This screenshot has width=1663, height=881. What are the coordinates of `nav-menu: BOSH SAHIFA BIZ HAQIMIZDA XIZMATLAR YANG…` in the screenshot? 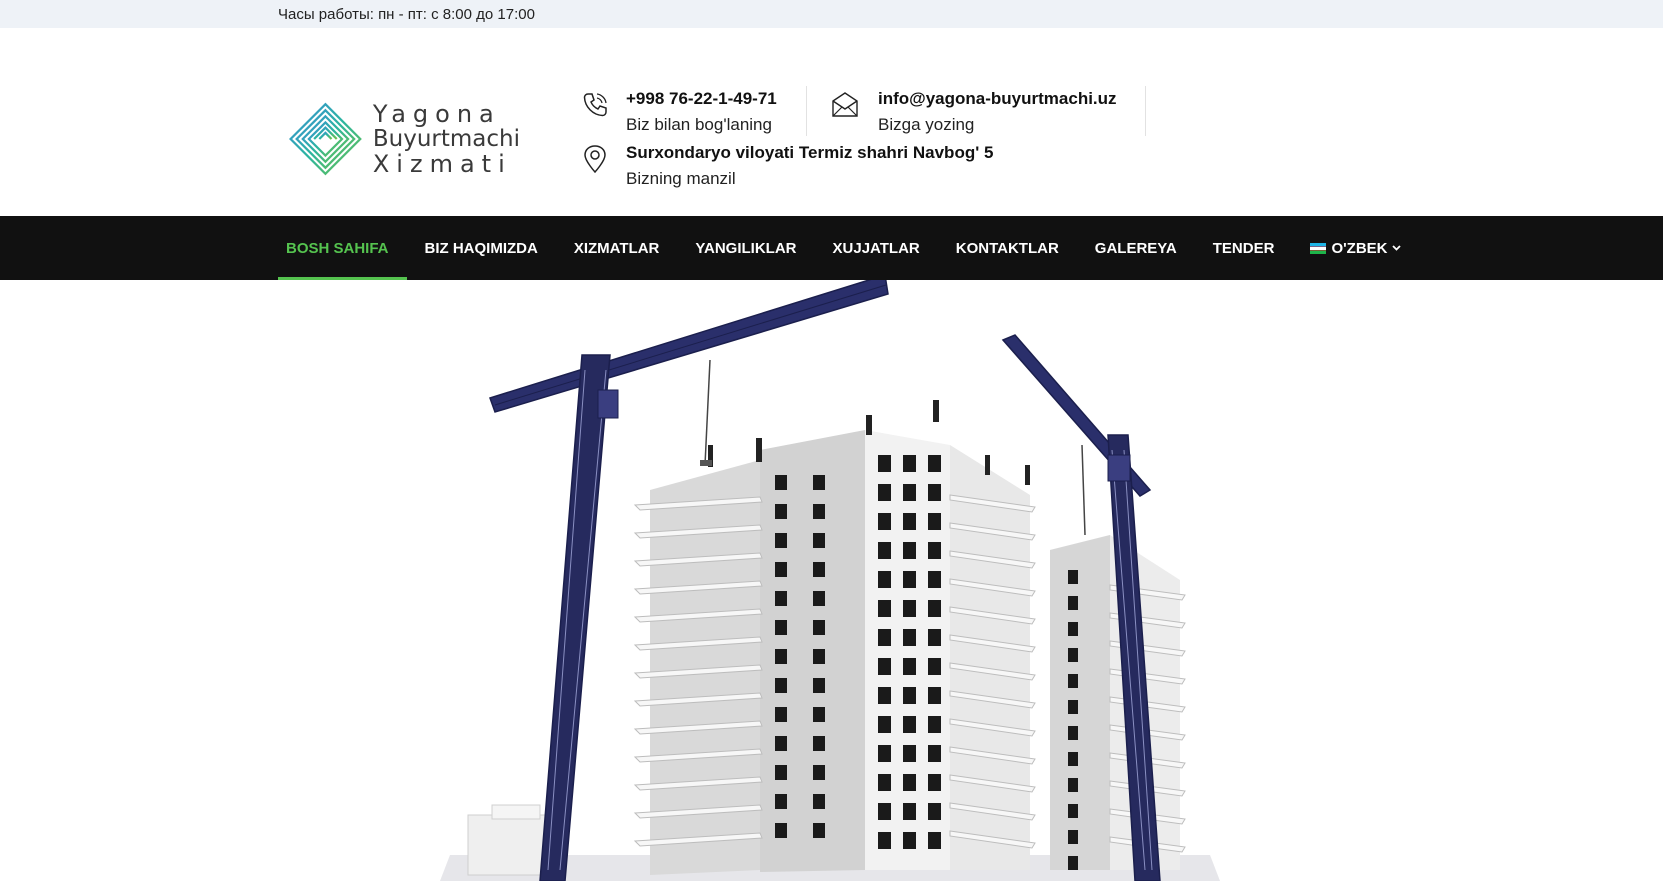 It's located at (970, 248).